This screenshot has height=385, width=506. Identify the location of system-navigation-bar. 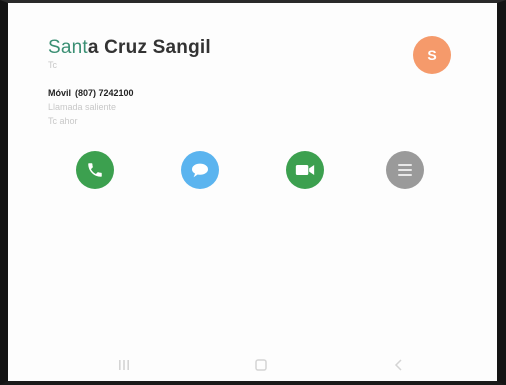
(252, 365).